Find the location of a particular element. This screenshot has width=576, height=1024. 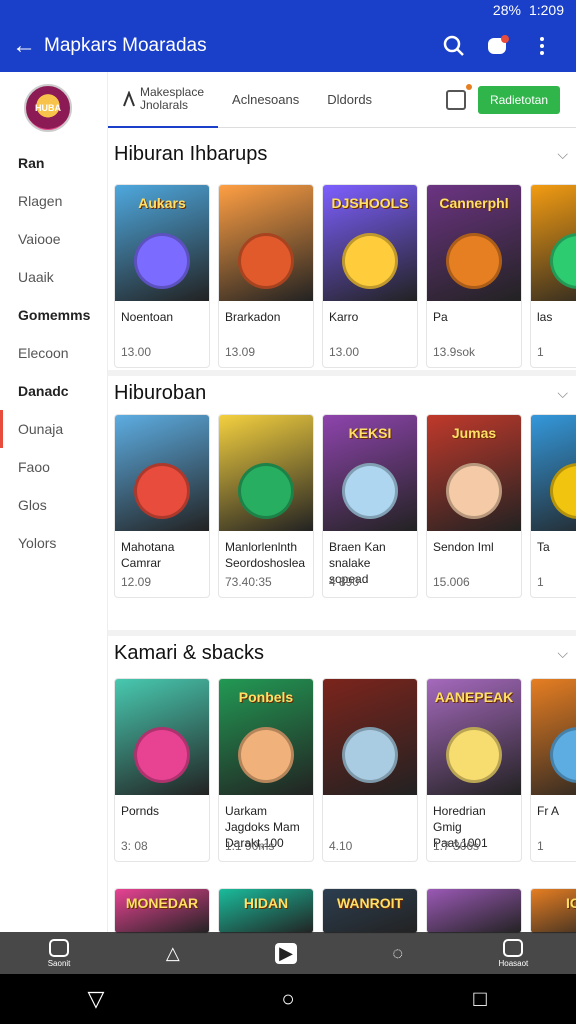

app-card: MONEDAR is located at coordinates (162, 911).